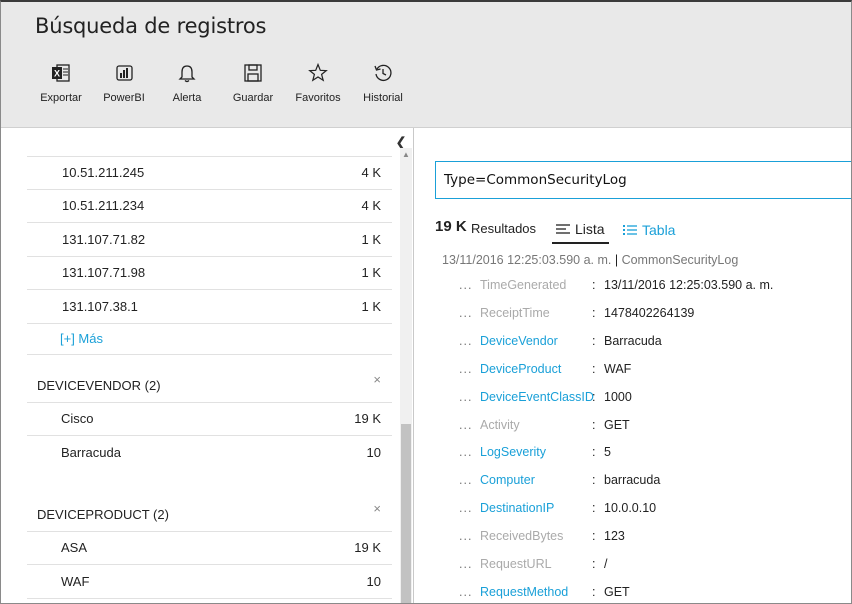 Image resolution: width=852 pixels, height=604 pixels. Describe the element at coordinates (536, 592) in the screenshot. I see `field-name: RequestMethod` at that location.